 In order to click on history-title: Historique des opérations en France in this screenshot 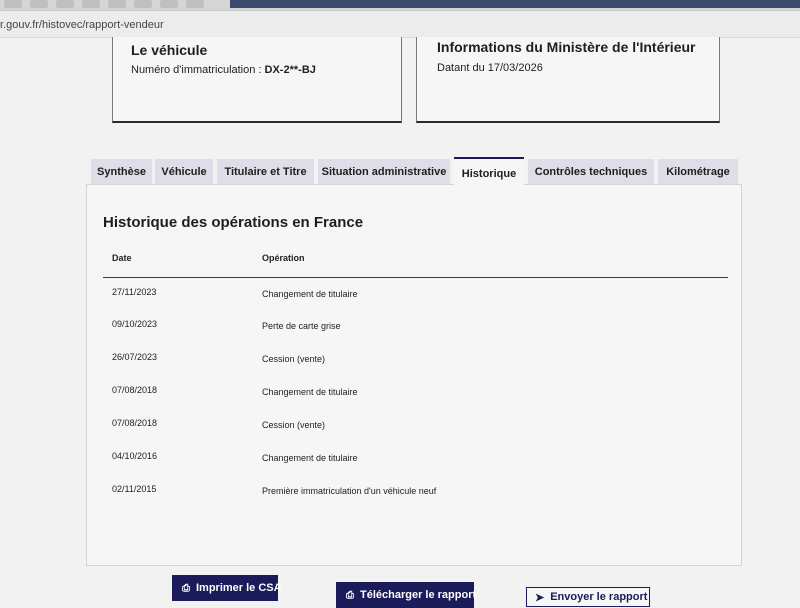, I will do `click(233, 222)`.